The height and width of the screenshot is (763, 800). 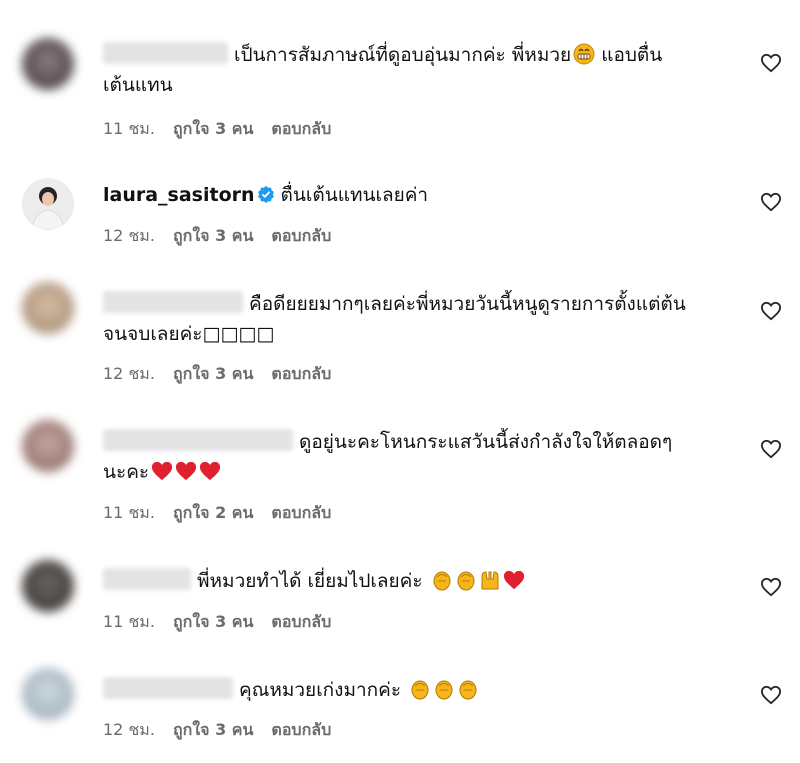 I want to click on comment-meta: 11 ชม. ถูกใจ 2 คน ตอบกลับ, so click(x=226, y=513).